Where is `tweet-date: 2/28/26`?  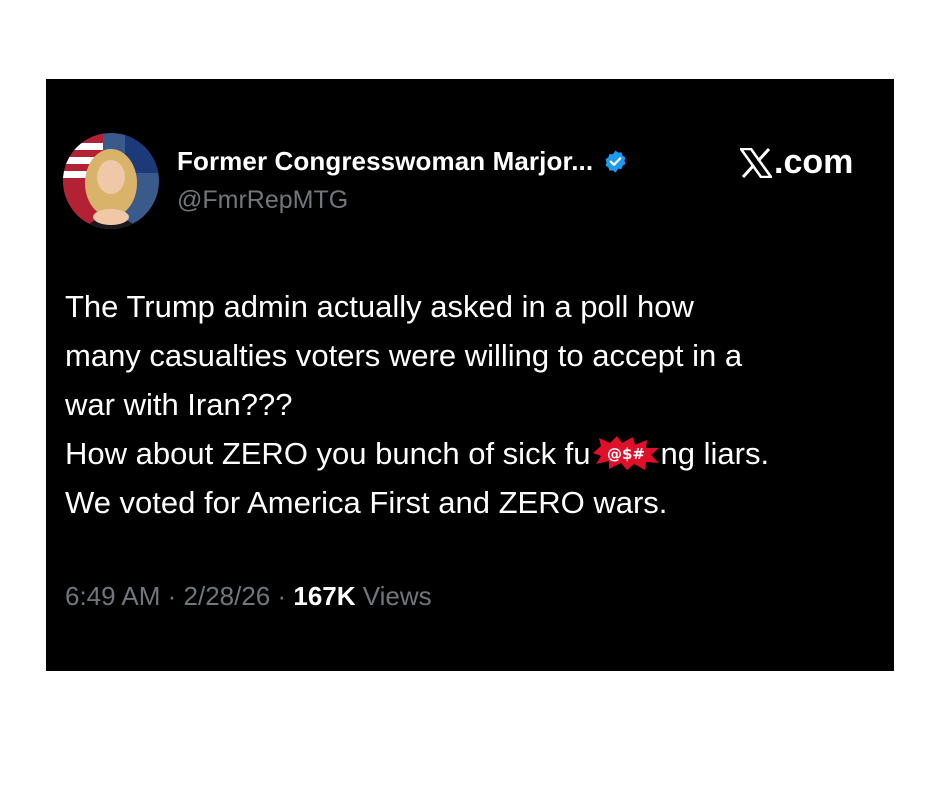 tweet-date: 2/28/26 is located at coordinates (227, 596).